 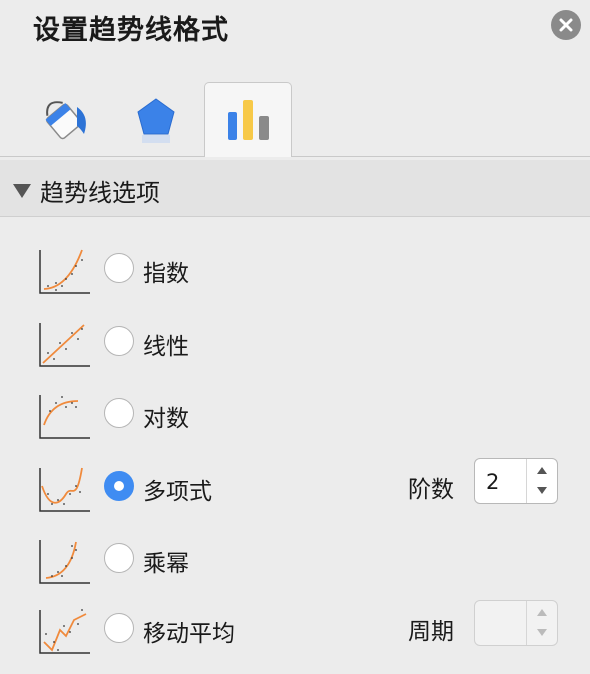 I want to click on radio-exponential, so click(x=119, y=268).